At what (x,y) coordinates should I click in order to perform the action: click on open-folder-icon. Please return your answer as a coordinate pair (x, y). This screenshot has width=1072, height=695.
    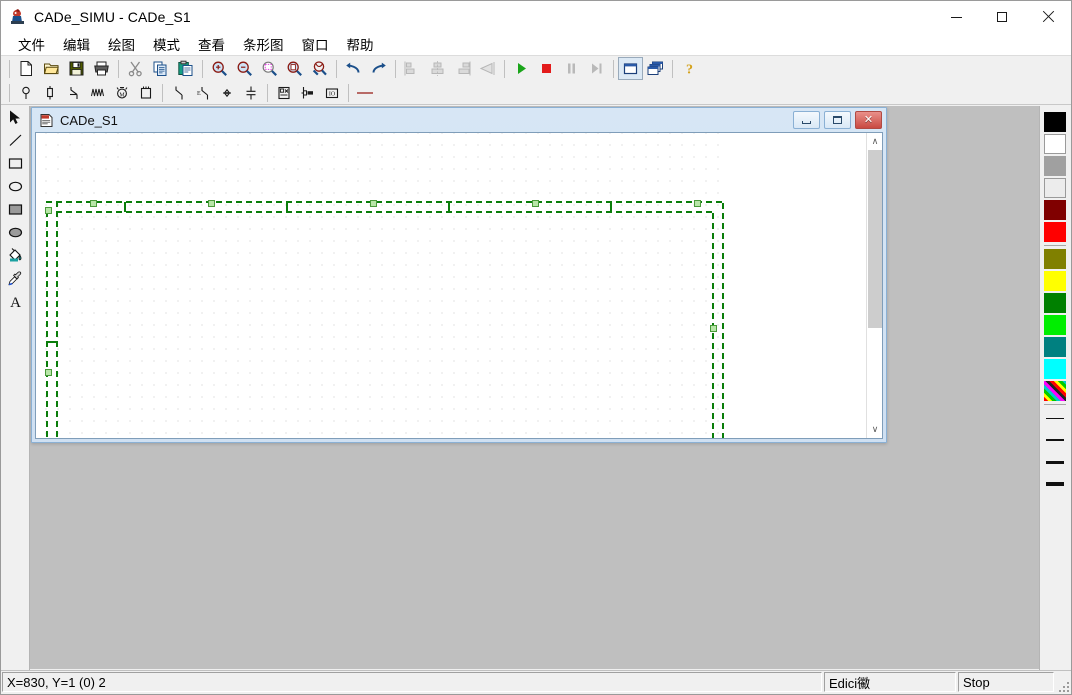
    Looking at the image, I should click on (51, 68).